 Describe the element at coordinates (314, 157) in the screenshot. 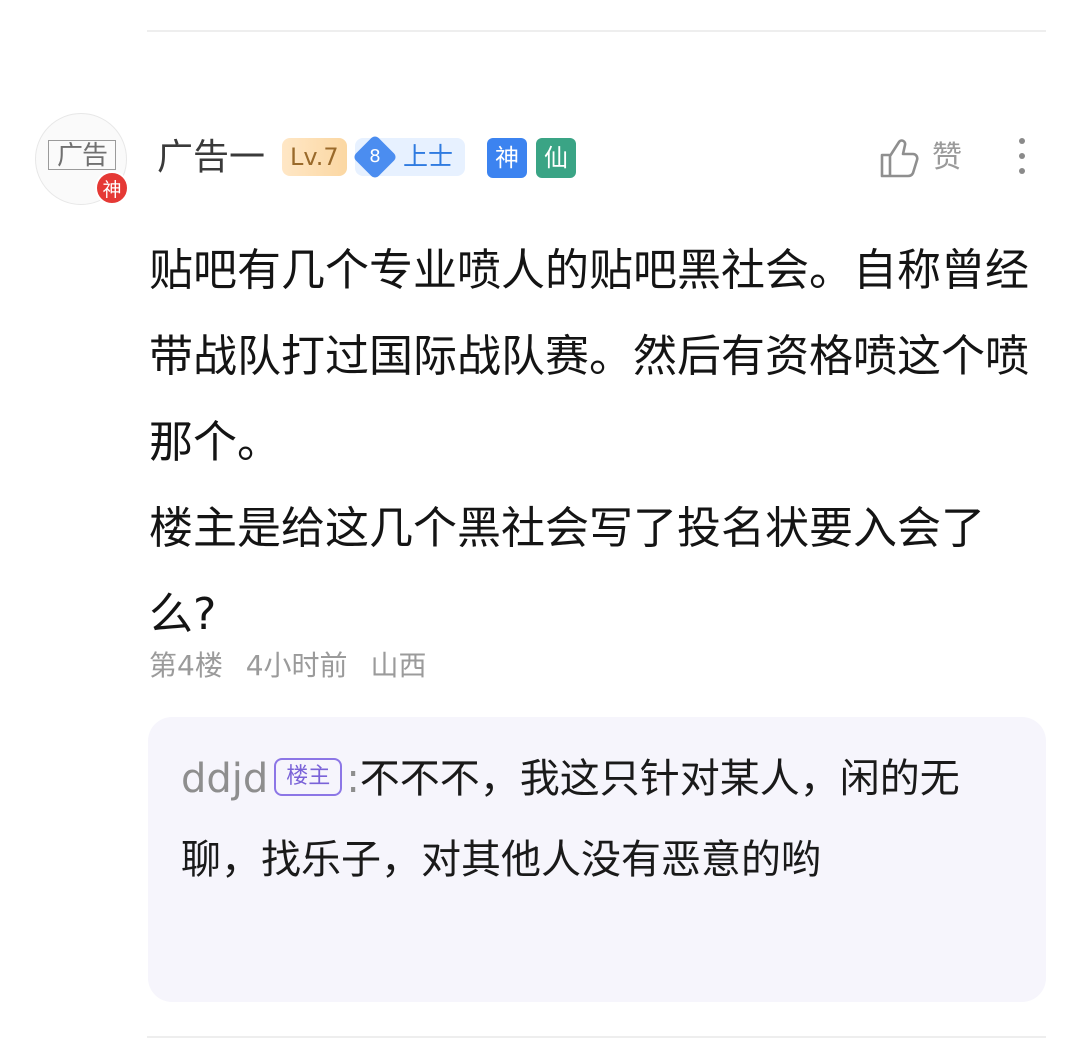

I see `level-badge: Lv.7` at that location.